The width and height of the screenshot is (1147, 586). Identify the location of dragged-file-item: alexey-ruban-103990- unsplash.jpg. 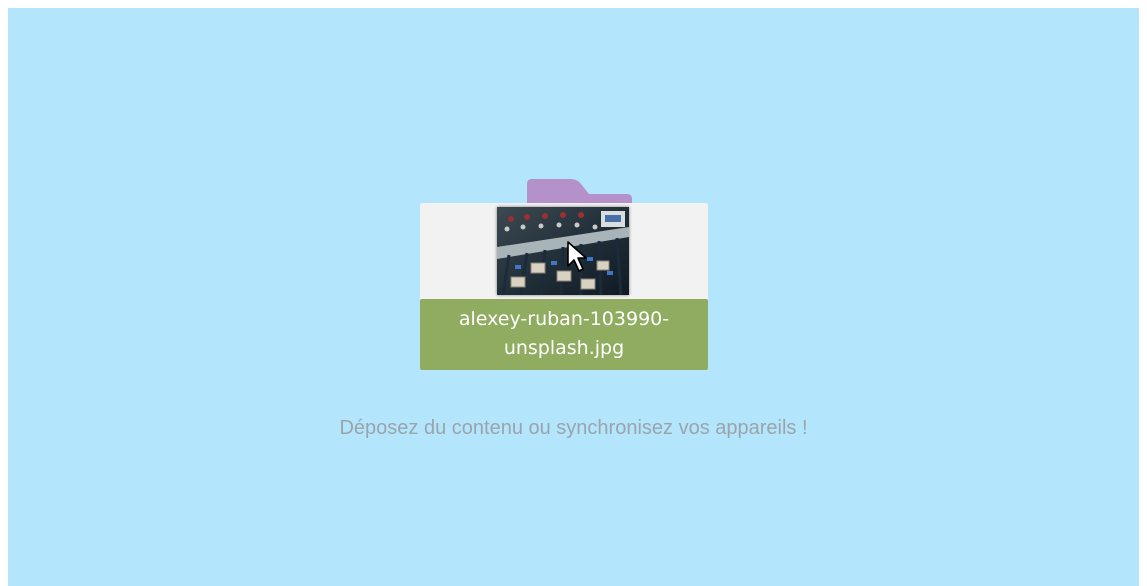
(564, 286).